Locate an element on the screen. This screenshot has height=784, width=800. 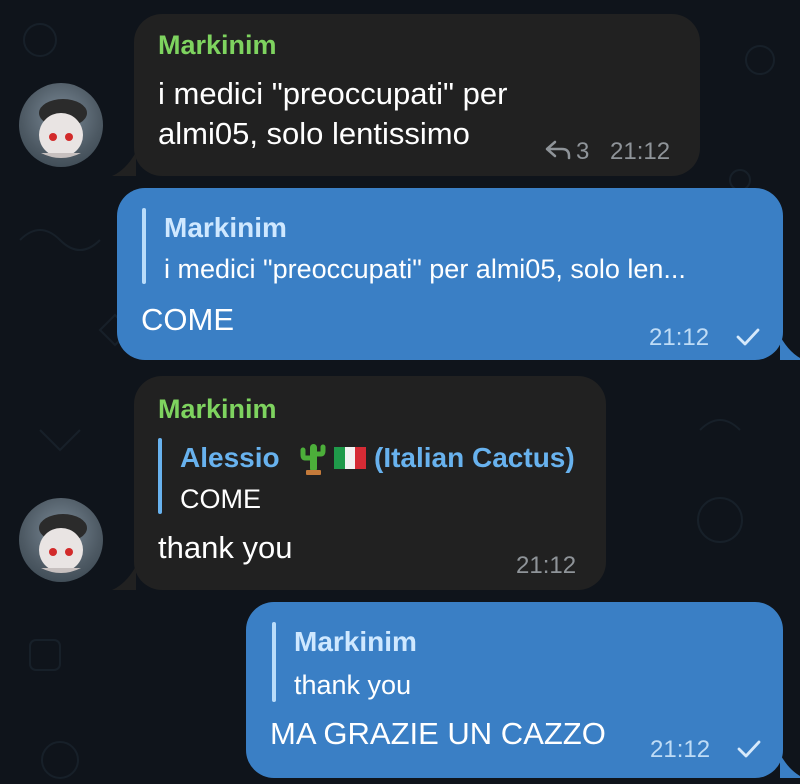
quote-author: Alessio is located at coordinates (230, 457).